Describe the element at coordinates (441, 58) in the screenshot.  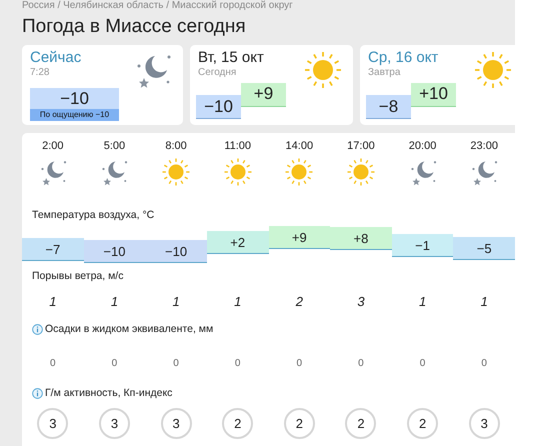
I see `card-title: Ср, 16 окт` at that location.